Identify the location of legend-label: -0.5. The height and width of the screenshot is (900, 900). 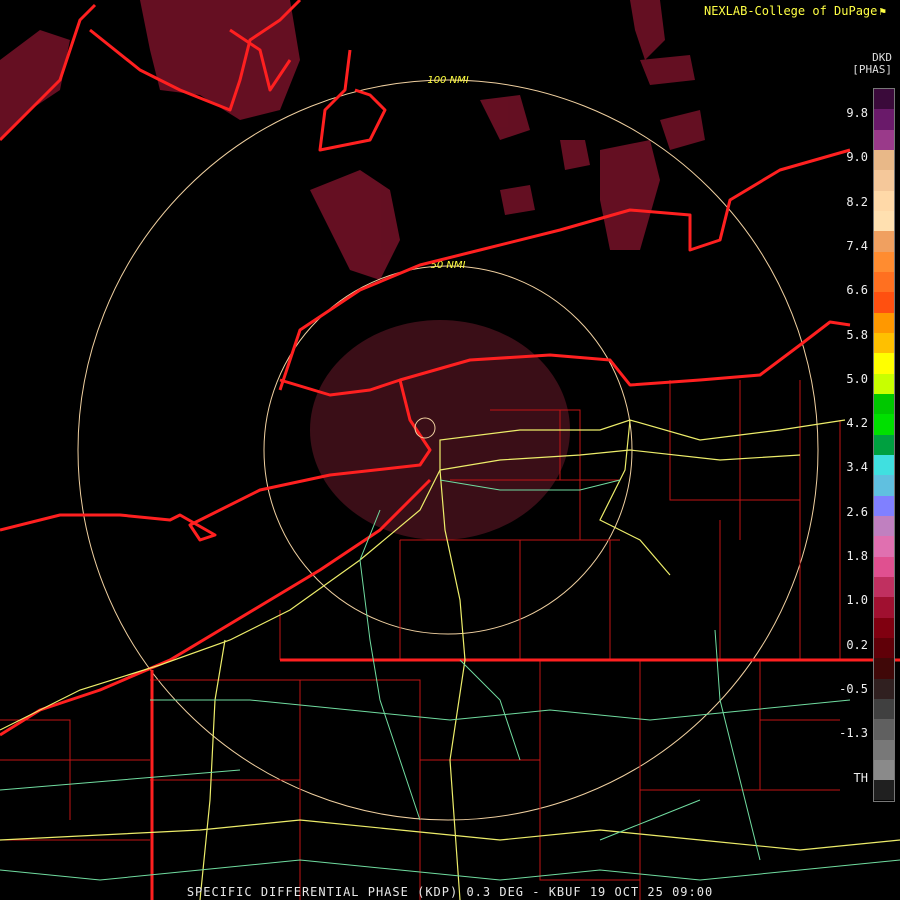
(853, 688).